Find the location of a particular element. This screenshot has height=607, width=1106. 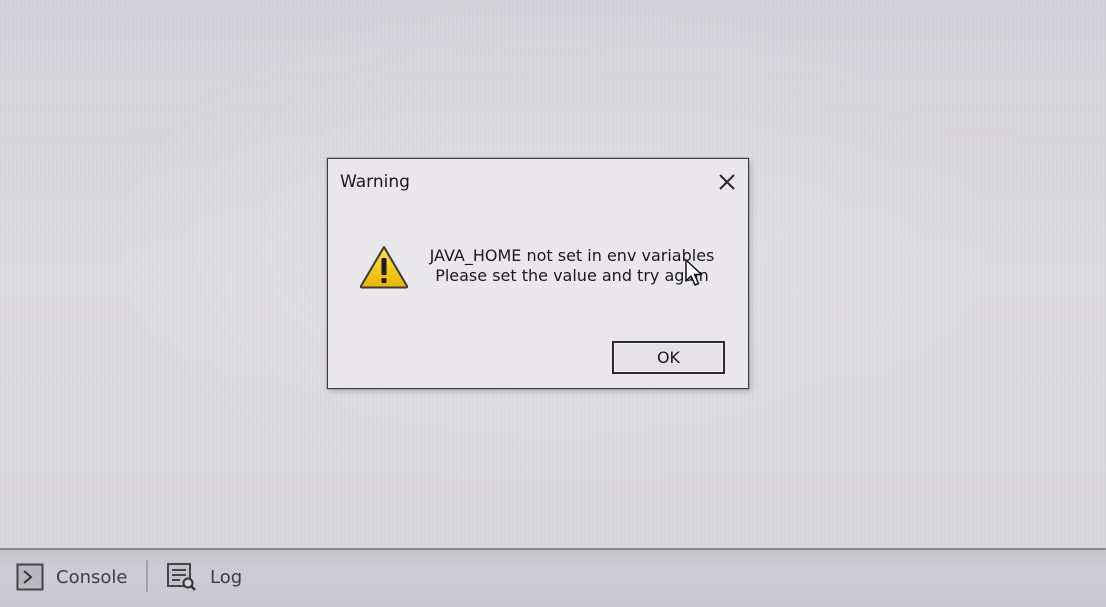

tab-console-label: Console is located at coordinates (92, 577).